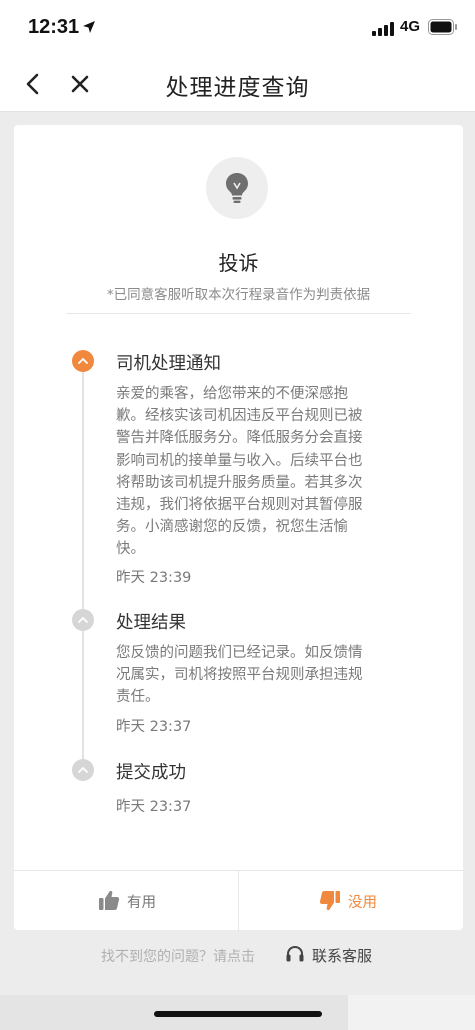  Describe the element at coordinates (168, 364) in the screenshot. I see `step-title: 司机处理通知` at that location.